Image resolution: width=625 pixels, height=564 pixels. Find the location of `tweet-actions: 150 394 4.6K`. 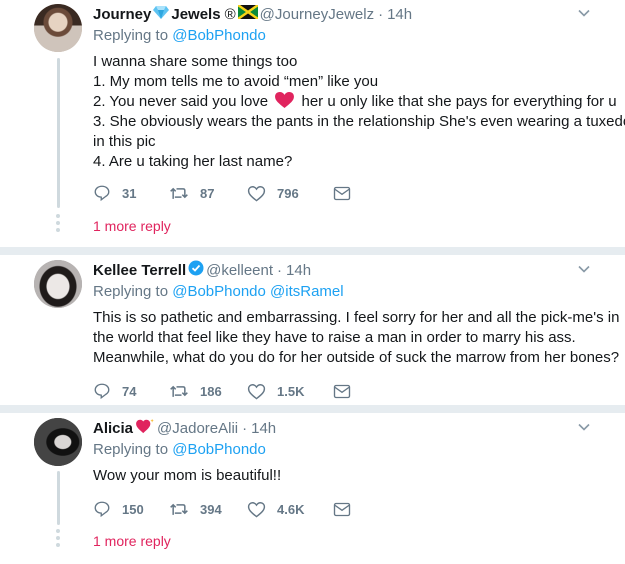

tweet-actions: 150 394 4.6K is located at coordinates (227, 509).